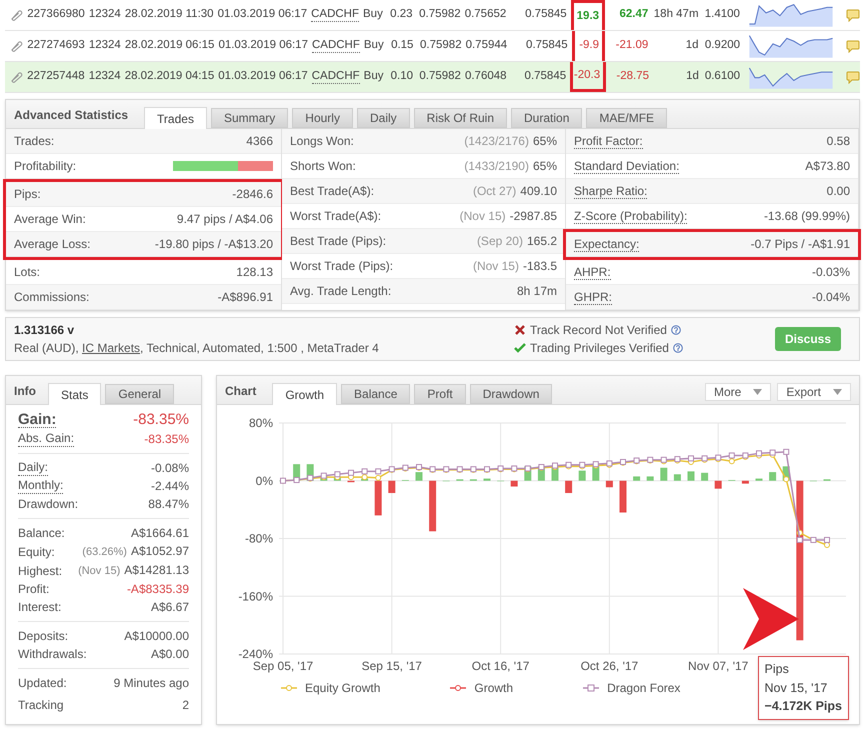 The height and width of the screenshot is (733, 865). What do you see at coordinates (598, 330) in the screenshot?
I see `verification-label: Track Record Not Verified` at bounding box center [598, 330].